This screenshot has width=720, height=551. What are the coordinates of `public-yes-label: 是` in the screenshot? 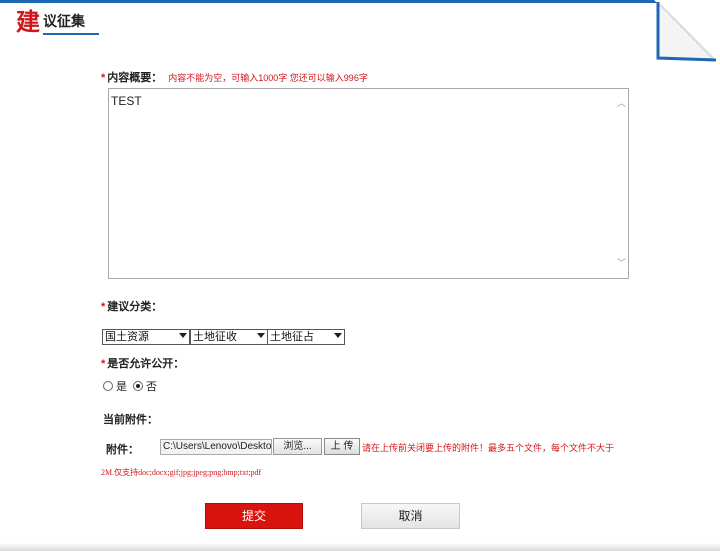 It's located at (121, 387).